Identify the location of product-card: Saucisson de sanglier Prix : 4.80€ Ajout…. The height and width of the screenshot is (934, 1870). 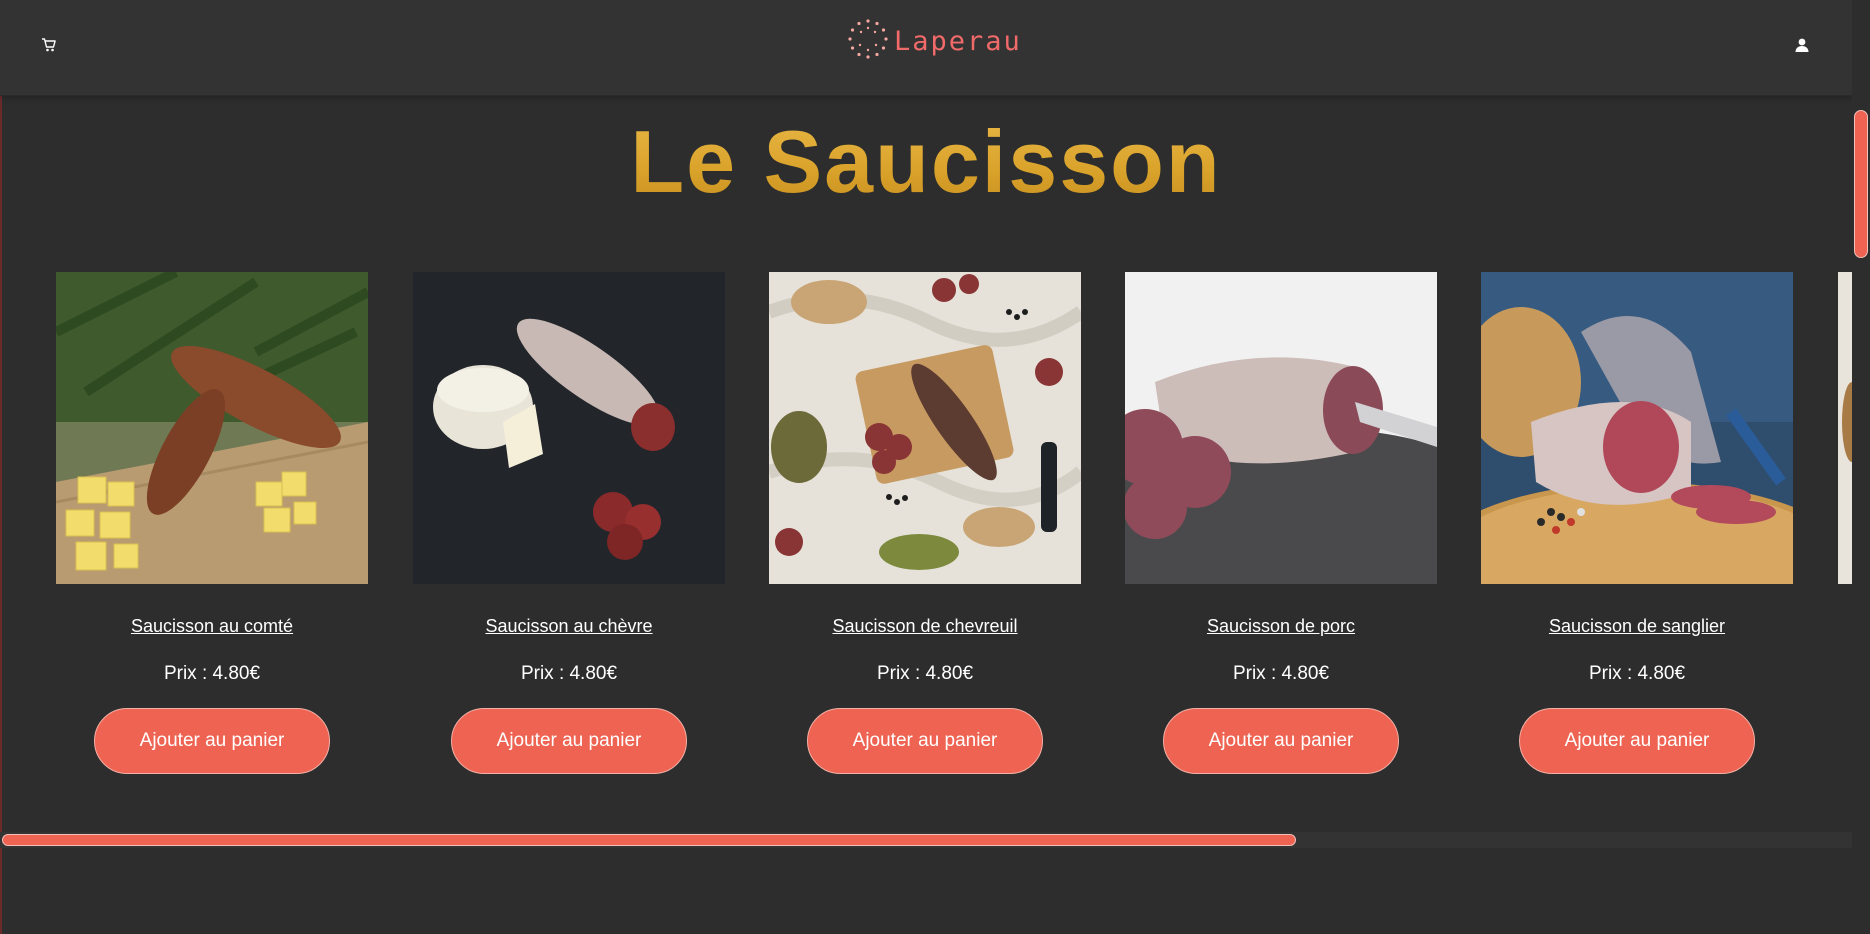
(1637, 523).